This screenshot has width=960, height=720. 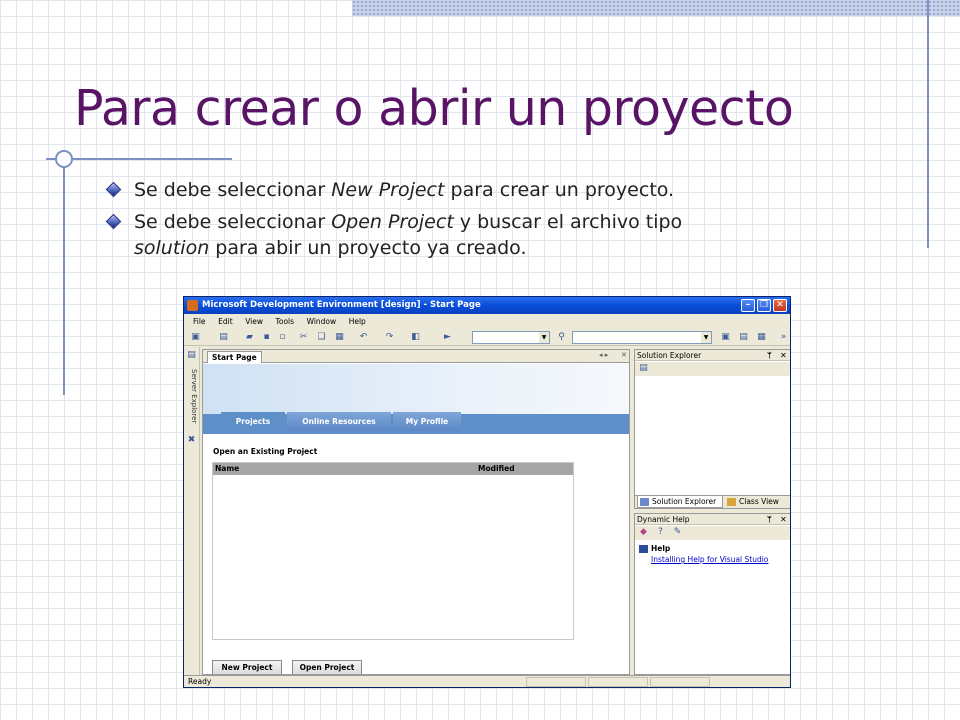 What do you see at coordinates (709, 559) in the screenshot?
I see `help-link: Installing Help for Visual Studio` at bounding box center [709, 559].